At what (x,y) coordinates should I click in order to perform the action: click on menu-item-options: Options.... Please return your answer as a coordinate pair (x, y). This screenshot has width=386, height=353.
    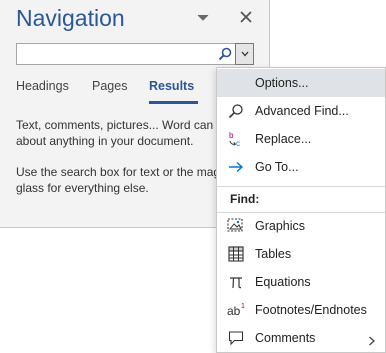
    Looking at the image, I should click on (301, 83).